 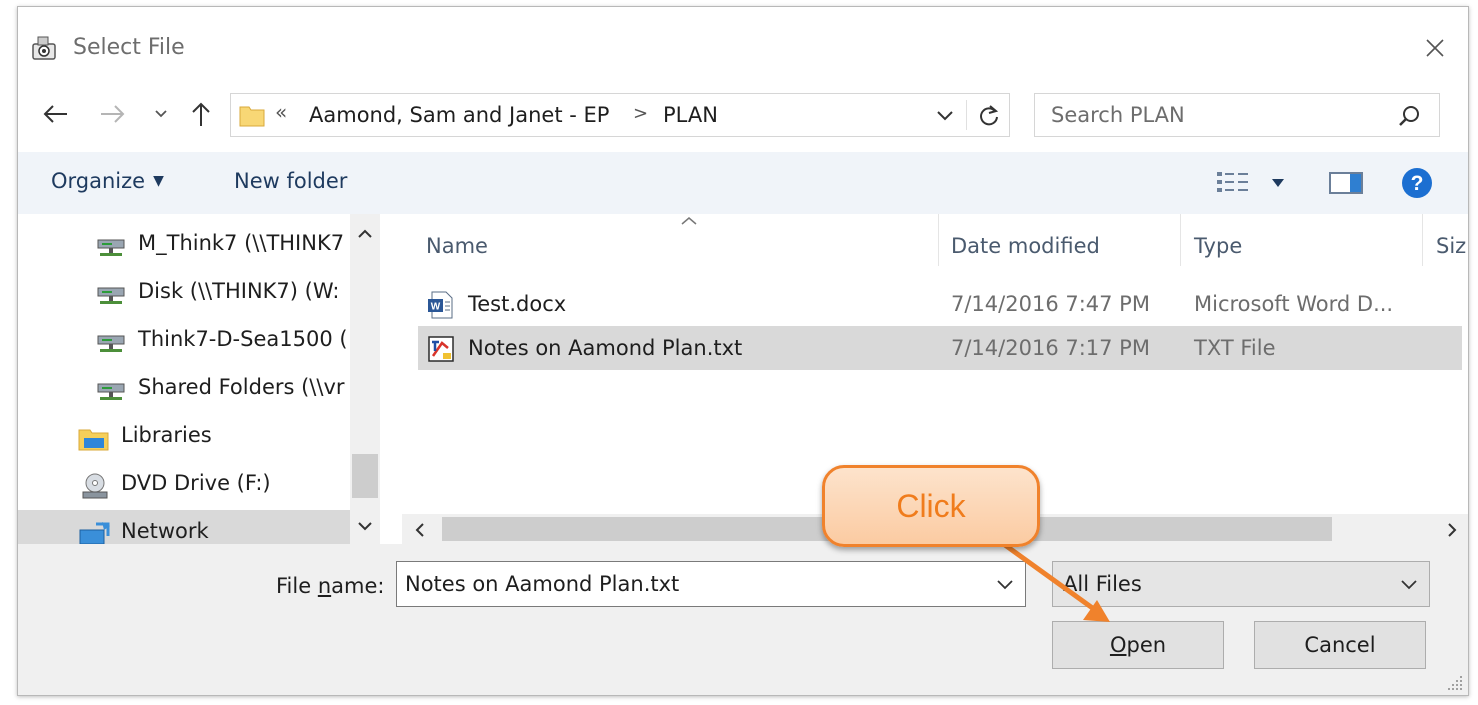 What do you see at coordinates (44, 48) in the screenshot?
I see `app-icon` at bounding box center [44, 48].